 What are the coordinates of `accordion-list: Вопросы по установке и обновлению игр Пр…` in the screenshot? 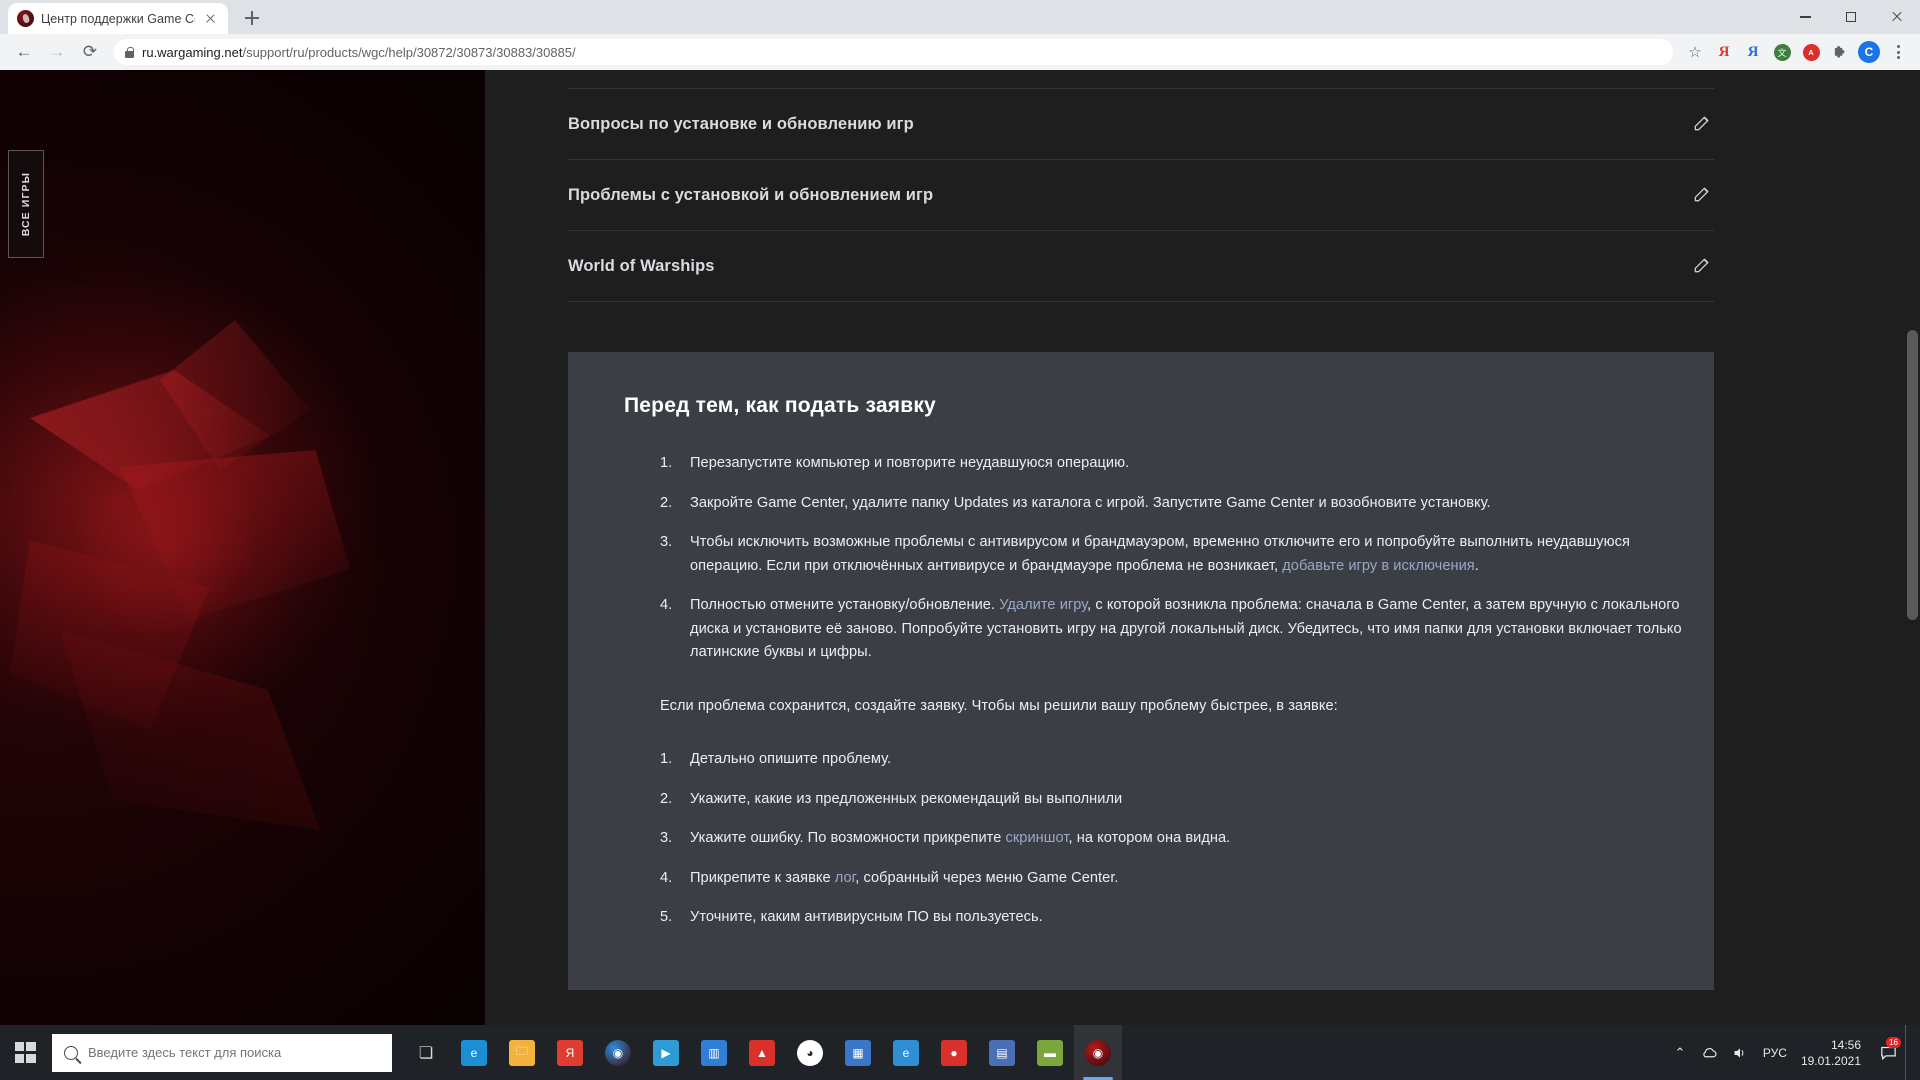 It's located at (1141, 195).